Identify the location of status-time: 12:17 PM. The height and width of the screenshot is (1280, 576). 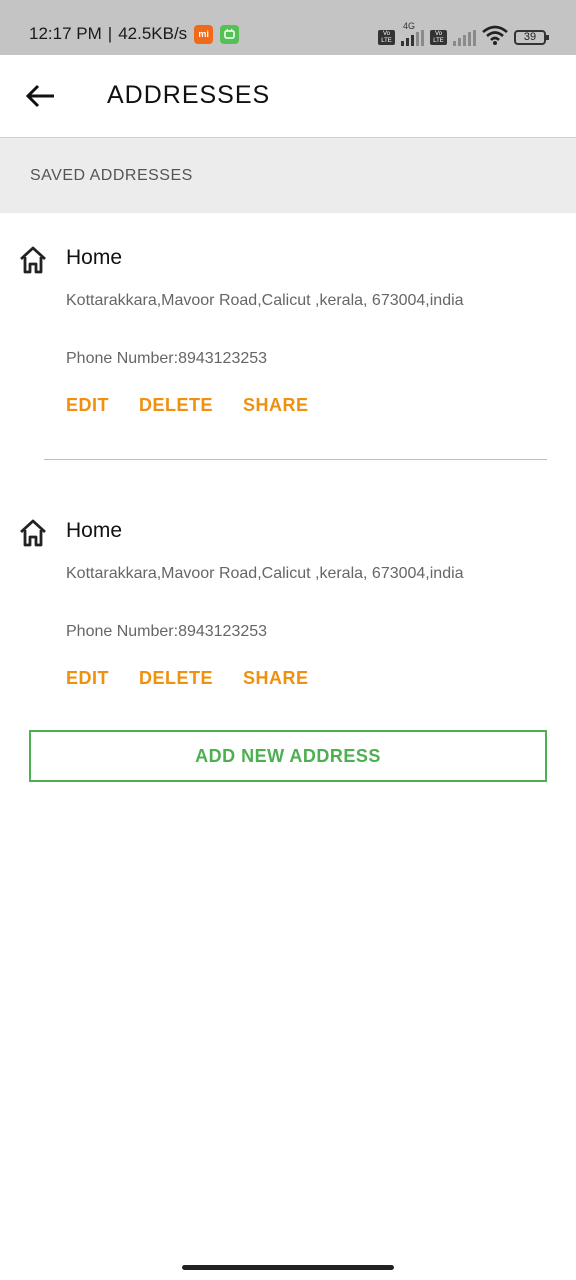
(65, 33).